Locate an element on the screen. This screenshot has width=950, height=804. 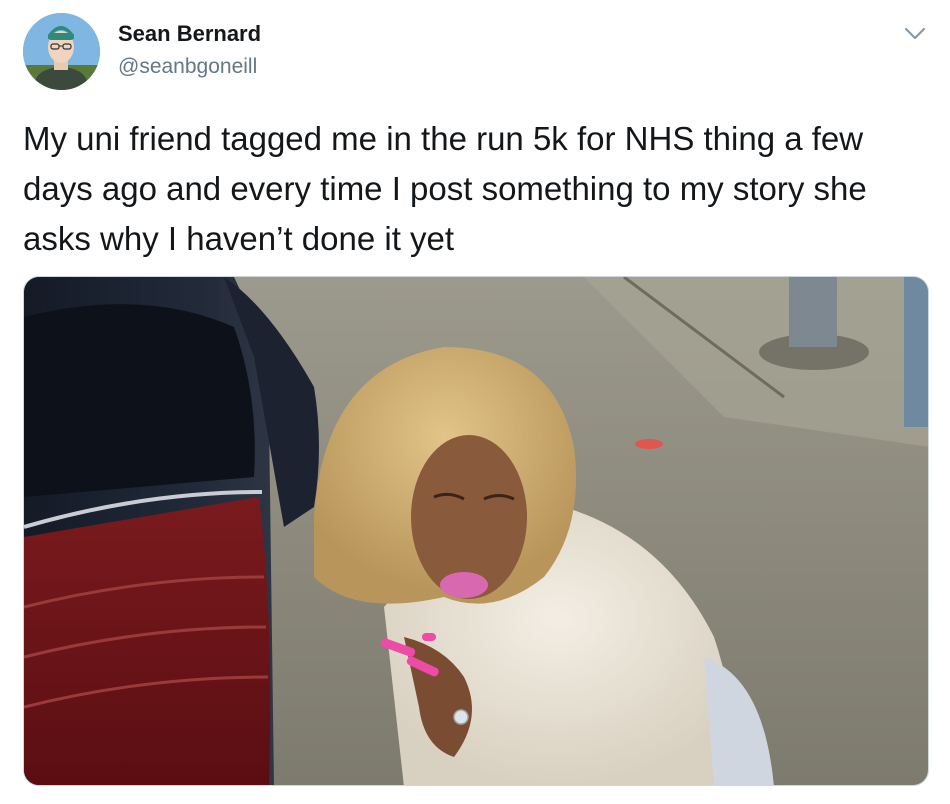
author-name: Sean Bernard is located at coordinates (189, 34).